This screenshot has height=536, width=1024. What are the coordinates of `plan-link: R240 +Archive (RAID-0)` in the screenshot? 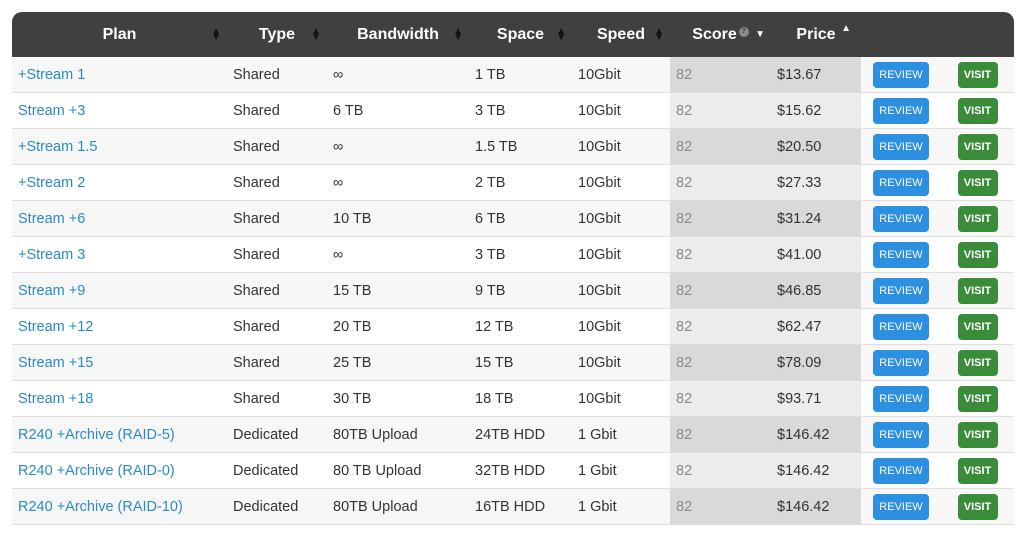 It's located at (96, 471).